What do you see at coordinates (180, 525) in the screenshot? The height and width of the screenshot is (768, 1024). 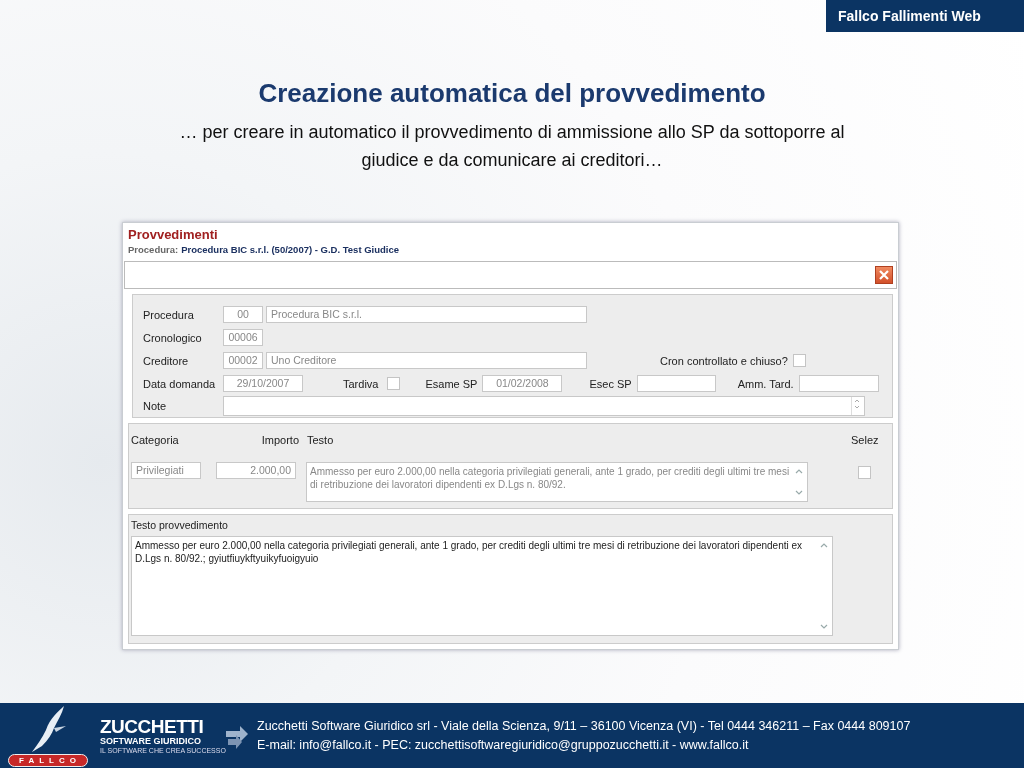 I see `field-label: Testo provvedimento` at bounding box center [180, 525].